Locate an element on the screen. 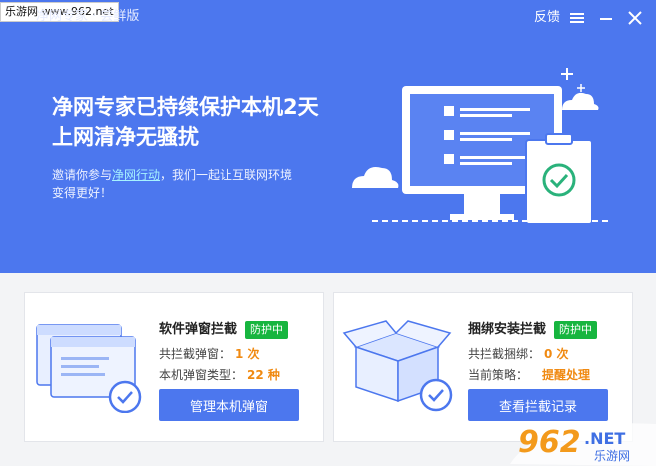  monitor-shield-illustration is located at coordinates (481, 146).